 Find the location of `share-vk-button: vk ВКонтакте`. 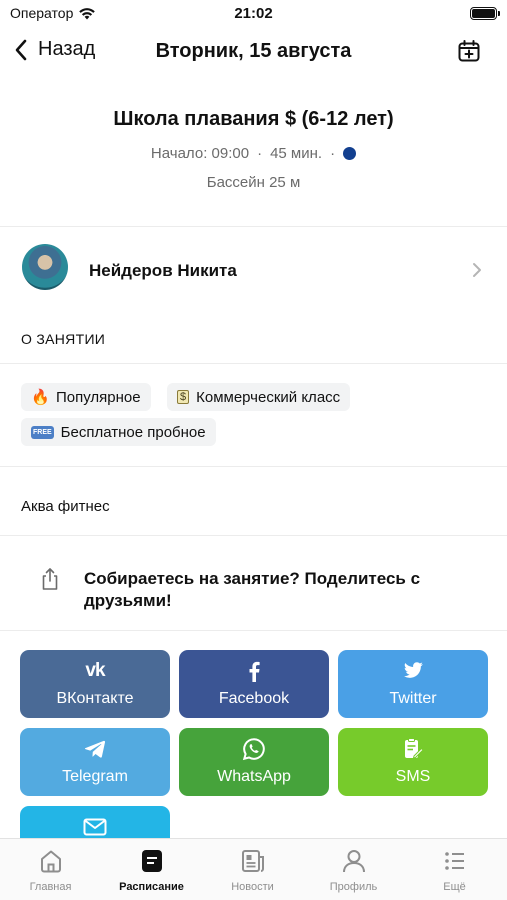

share-vk-button: vk ВКонтакте is located at coordinates (95, 684).